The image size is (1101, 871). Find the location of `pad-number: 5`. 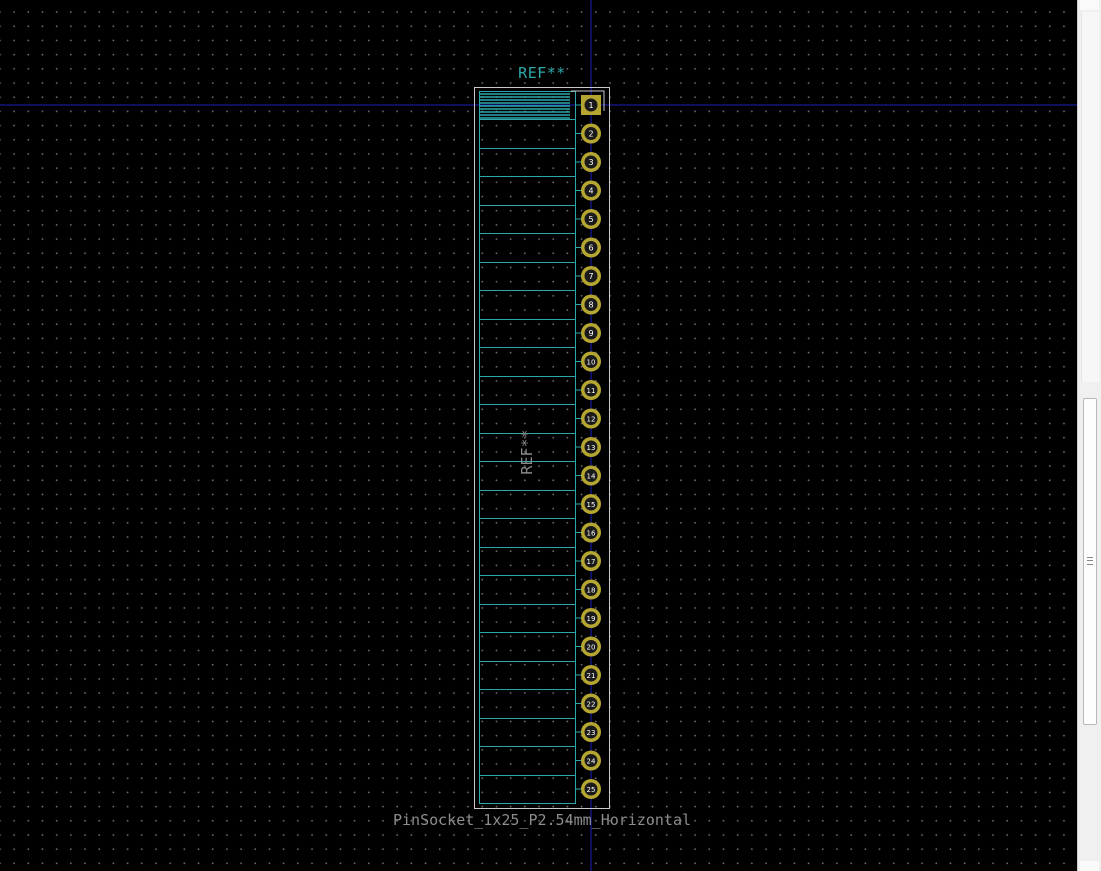

pad-number: 5 is located at coordinates (590, 219).